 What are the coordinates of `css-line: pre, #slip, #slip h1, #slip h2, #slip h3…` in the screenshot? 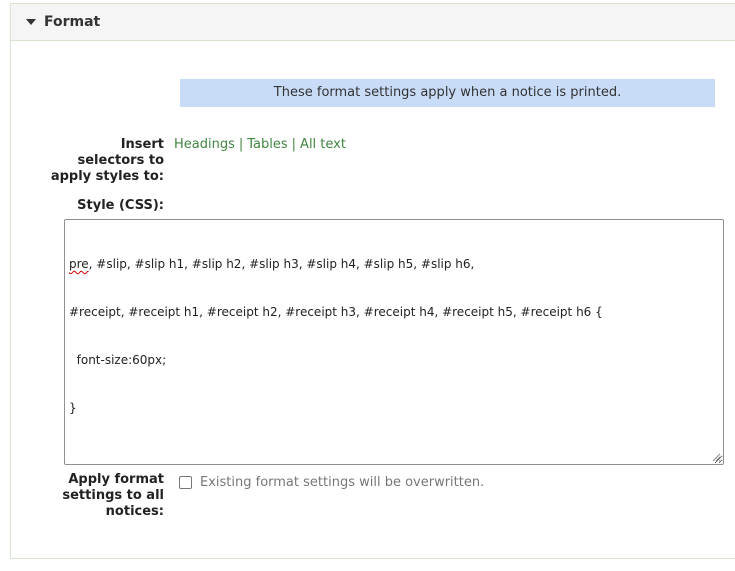 It's located at (394, 264).